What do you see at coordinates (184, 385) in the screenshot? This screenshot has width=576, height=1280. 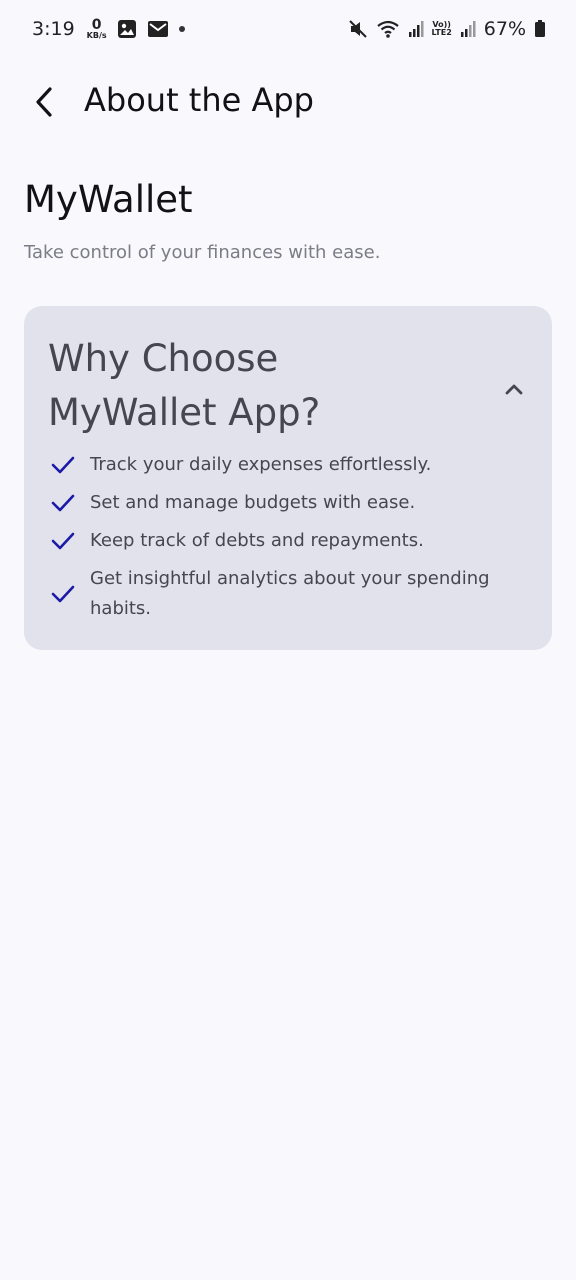 I see `features-card-title: Why Choose MyWallet App?` at bounding box center [184, 385].